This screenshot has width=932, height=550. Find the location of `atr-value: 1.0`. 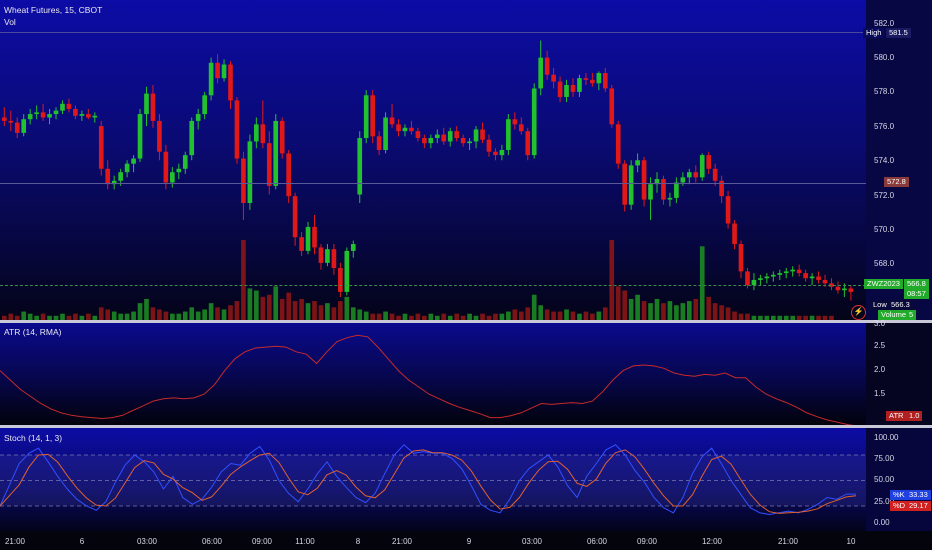

atr-value: 1.0 is located at coordinates (914, 416).